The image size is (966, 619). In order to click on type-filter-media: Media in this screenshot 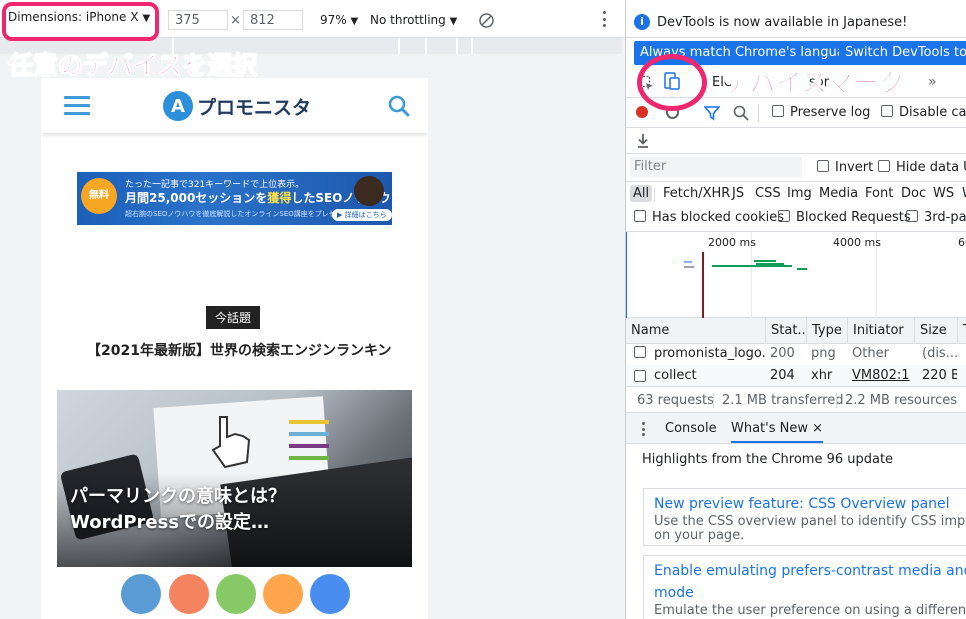, I will do `click(838, 193)`.